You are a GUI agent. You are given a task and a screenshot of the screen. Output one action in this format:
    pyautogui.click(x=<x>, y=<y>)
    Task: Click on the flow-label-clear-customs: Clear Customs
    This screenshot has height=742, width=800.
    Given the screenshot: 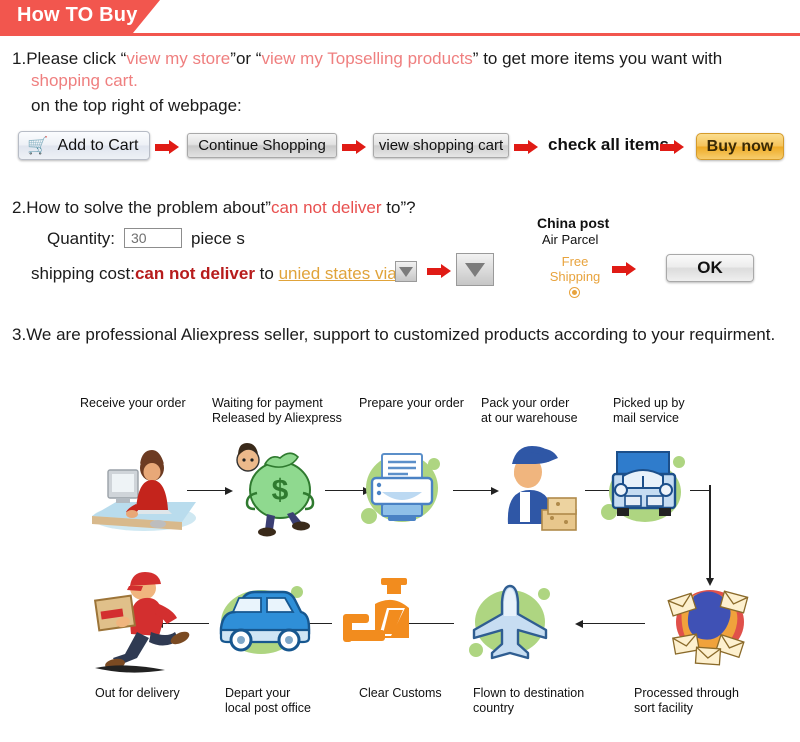 What is the action you would take?
    pyautogui.click(x=400, y=693)
    